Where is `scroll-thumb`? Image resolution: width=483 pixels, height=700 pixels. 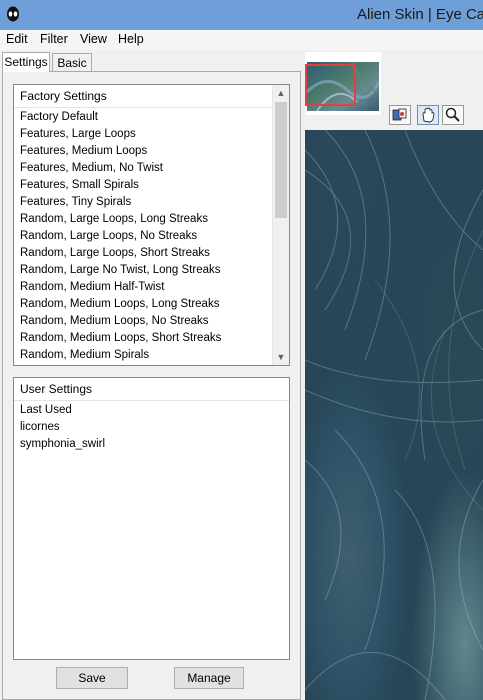 scroll-thumb is located at coordinates (281, 160).